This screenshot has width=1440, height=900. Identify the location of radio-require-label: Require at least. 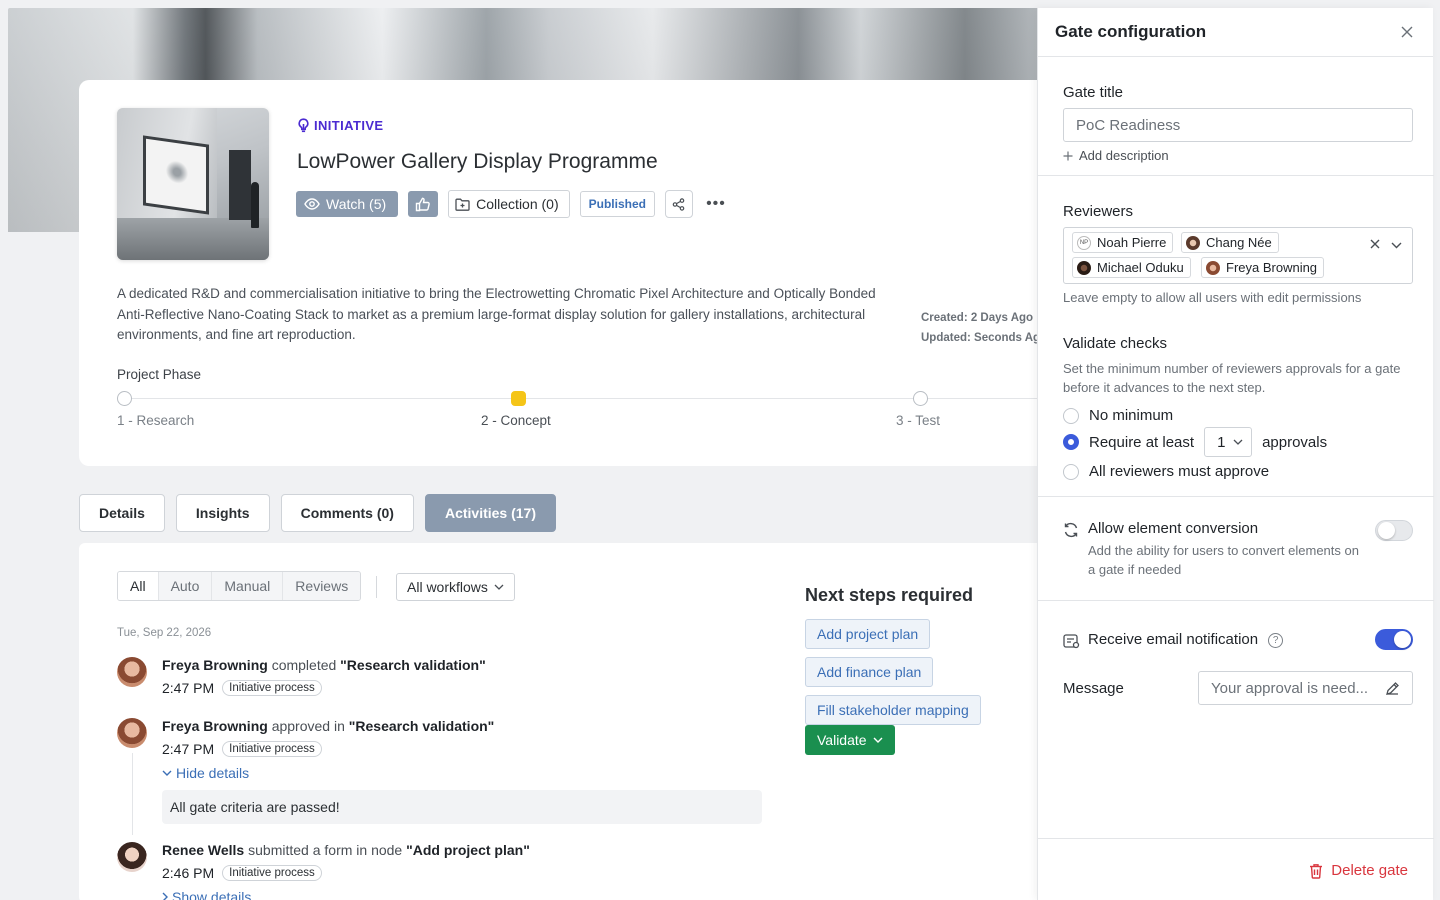
(1142, 442).